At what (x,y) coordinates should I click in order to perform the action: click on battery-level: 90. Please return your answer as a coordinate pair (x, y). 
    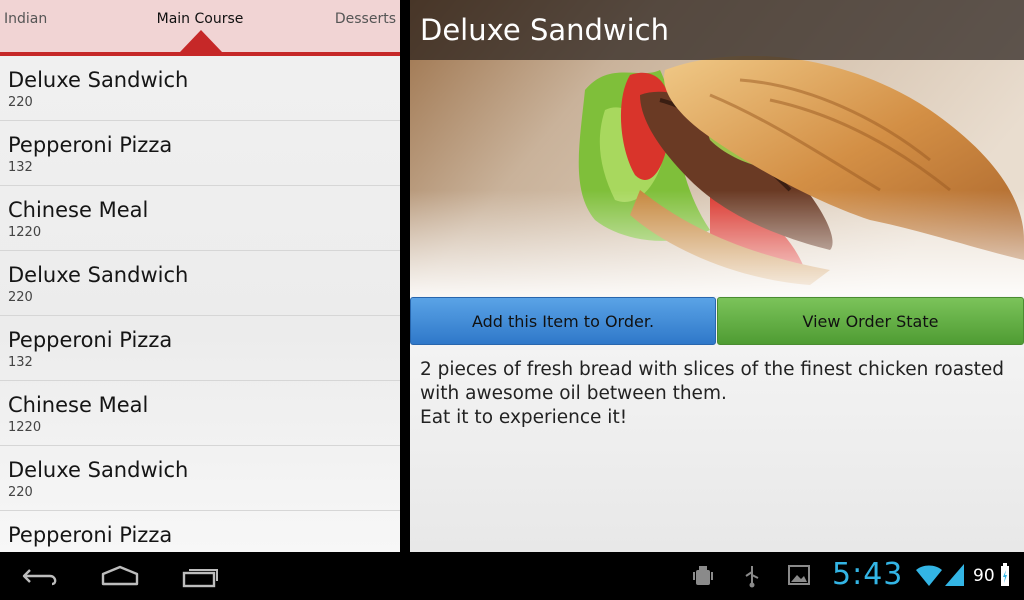
    Looking at the image, I should click on (984, 576).